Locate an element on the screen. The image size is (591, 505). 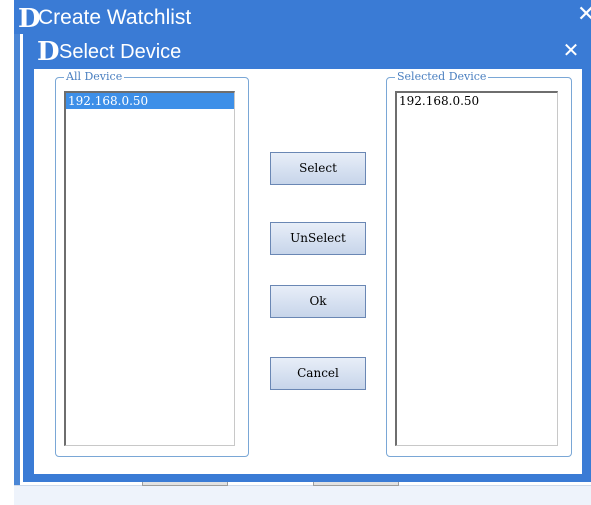
dialog-titlebar: D Select Device ✕ is located at coordinates (307, 49).